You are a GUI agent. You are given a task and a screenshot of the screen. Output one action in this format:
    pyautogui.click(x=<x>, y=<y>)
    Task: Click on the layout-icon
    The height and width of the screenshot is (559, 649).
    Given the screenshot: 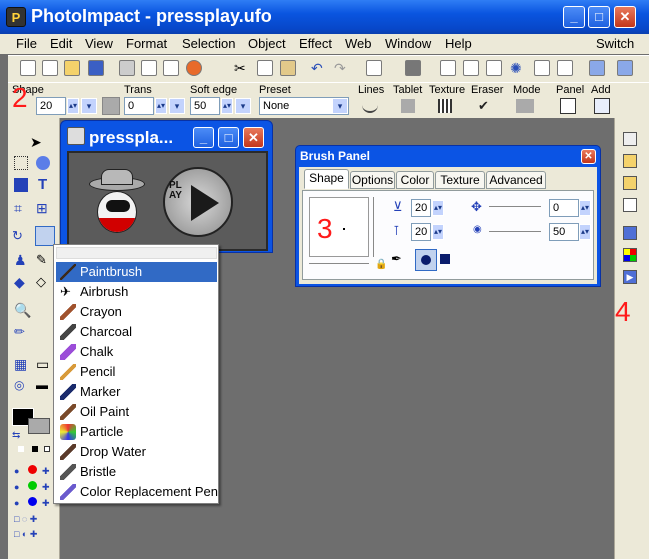 What is the action you would take?
    pyautogui.click(x=597, y=68)
    